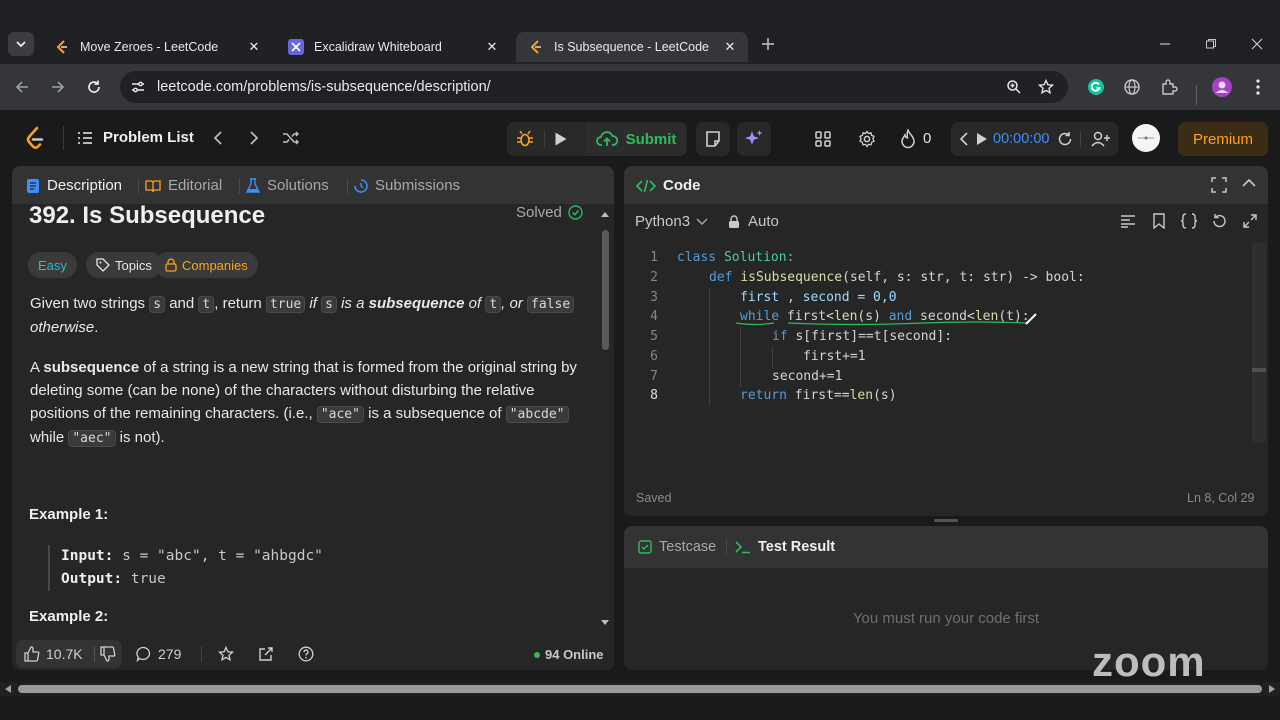  What do you see at coordinates (266, 654) in the screenshot?
I see `share-button` at bounding box center [266, 654].